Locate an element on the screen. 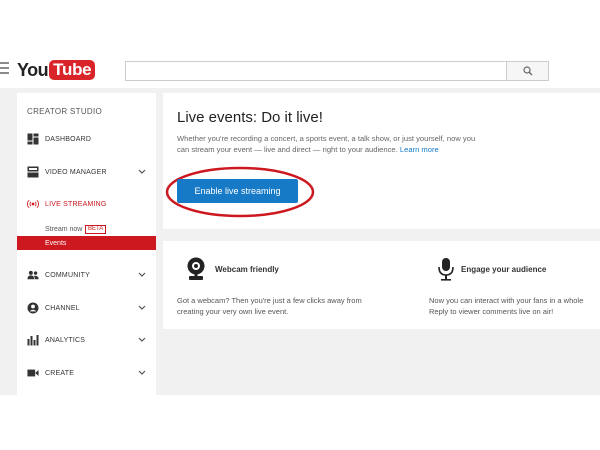 This screenshot has width=600, height=450. webcam-icon is located at coordinates (196, 268).